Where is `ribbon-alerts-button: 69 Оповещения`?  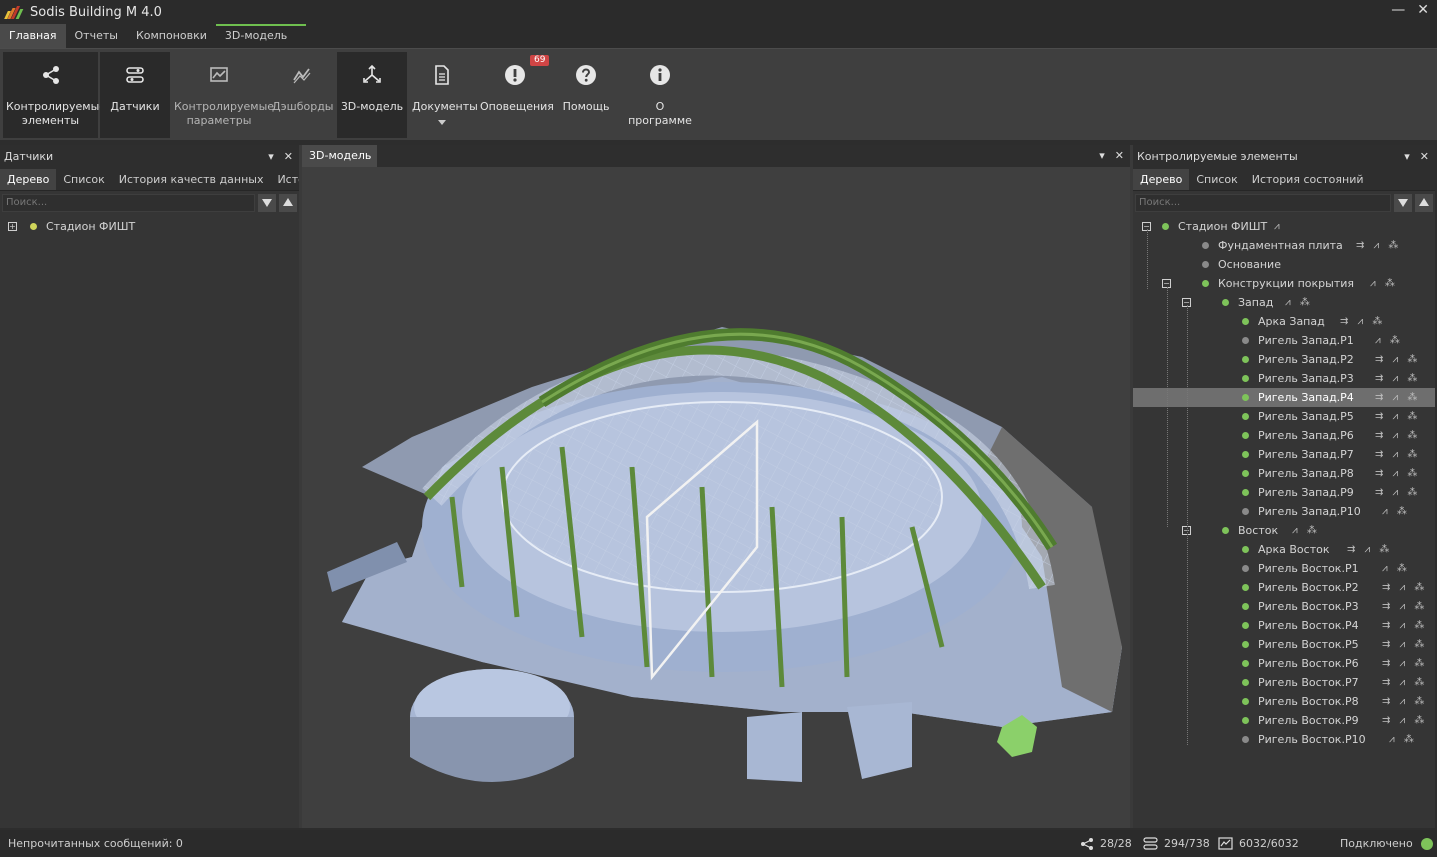 ribbon-alerts-button: 69 Оповещения is located at coordinates (515, 95).